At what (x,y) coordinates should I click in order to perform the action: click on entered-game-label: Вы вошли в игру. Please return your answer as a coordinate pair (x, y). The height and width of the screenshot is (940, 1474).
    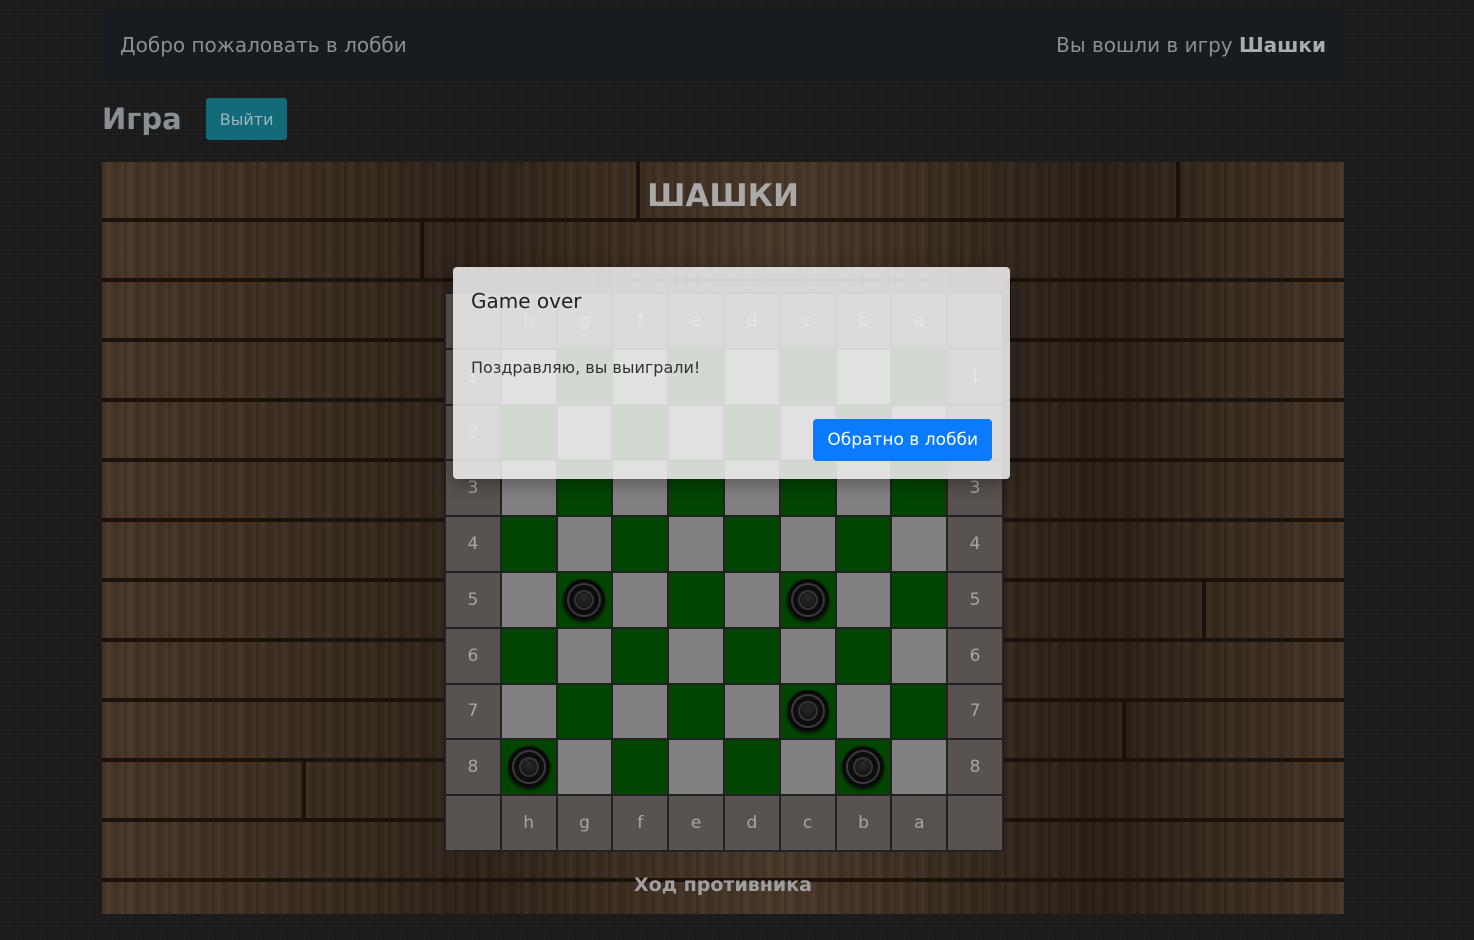
    Looking at the image, I should click on (1144, 44).